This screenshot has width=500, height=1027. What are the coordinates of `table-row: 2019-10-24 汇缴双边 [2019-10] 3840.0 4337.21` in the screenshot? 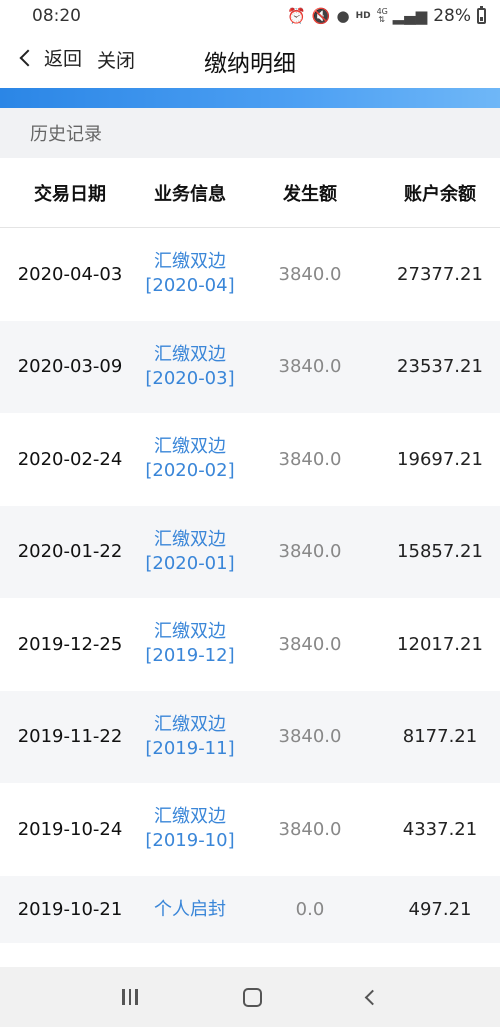 It's located at (250, 829).